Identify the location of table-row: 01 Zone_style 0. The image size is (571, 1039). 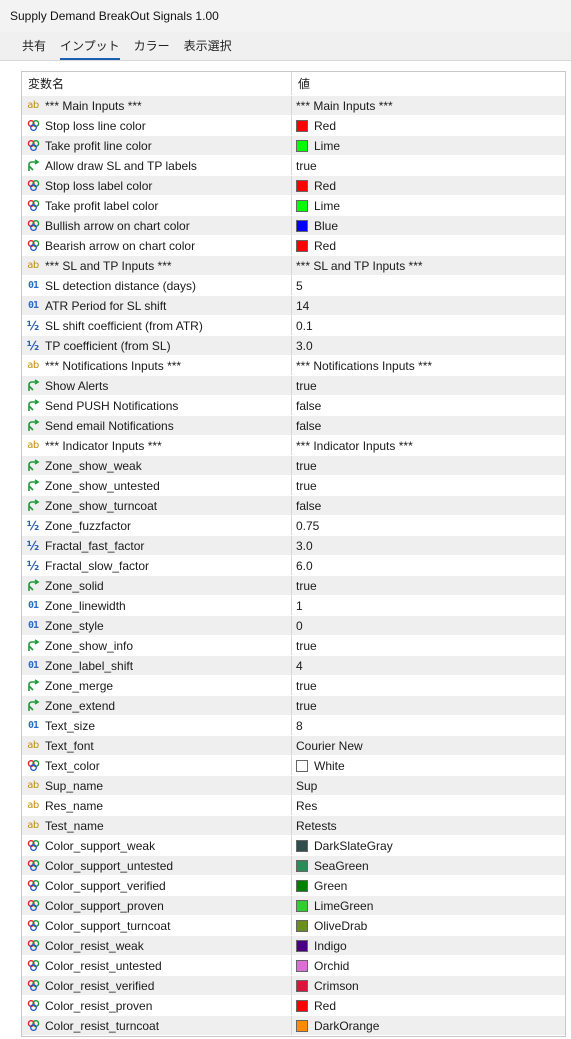
(293, 626).